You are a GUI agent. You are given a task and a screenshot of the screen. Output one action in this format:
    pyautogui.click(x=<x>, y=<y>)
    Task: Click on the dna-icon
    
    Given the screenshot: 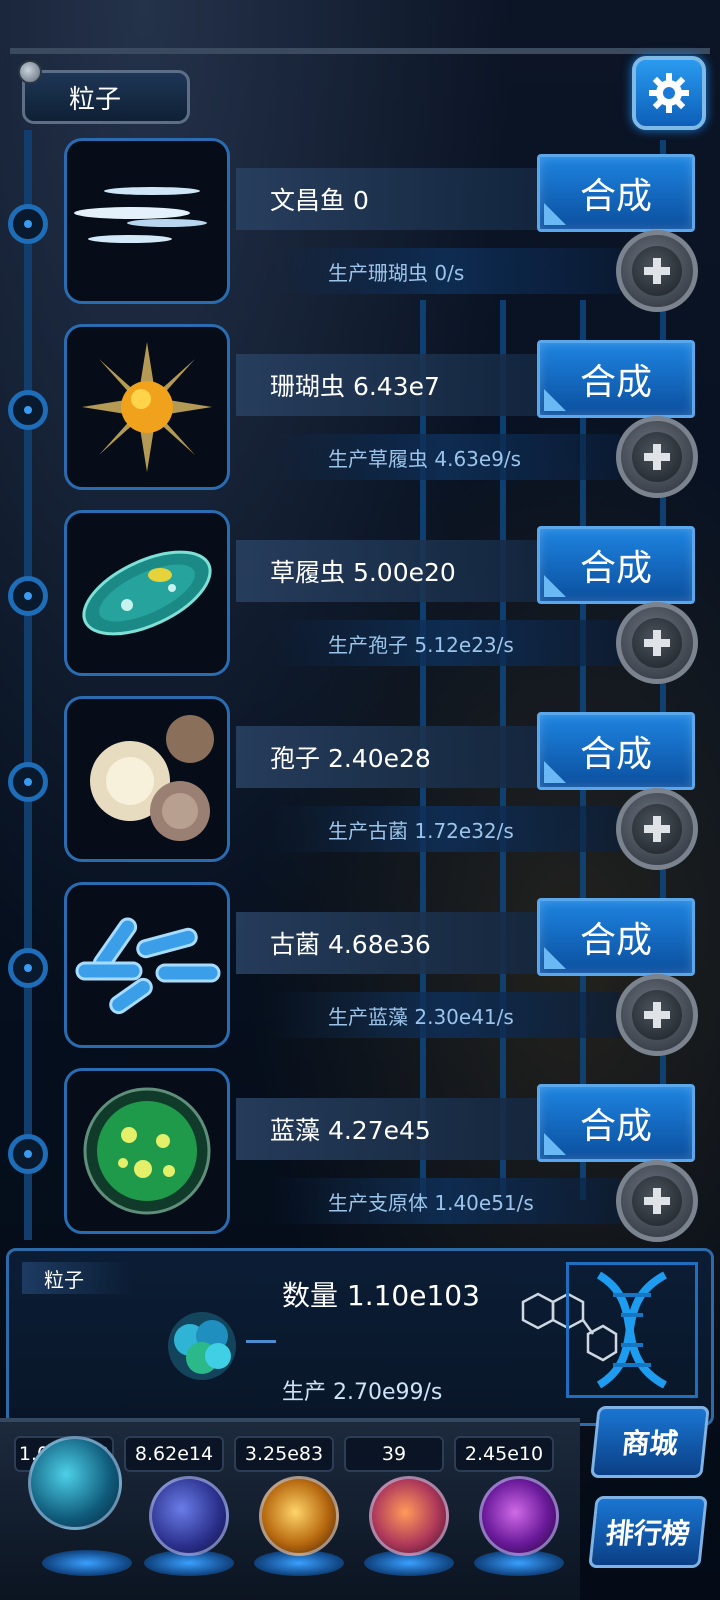 What is the action you would take?
    pyautogui.click(x=631, y=1330)
    